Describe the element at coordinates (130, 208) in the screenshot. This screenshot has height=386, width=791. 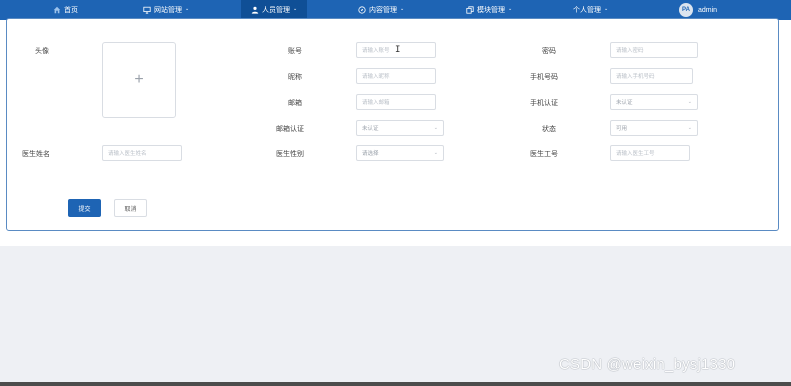
I see `cancel-button: 取消` at that location.